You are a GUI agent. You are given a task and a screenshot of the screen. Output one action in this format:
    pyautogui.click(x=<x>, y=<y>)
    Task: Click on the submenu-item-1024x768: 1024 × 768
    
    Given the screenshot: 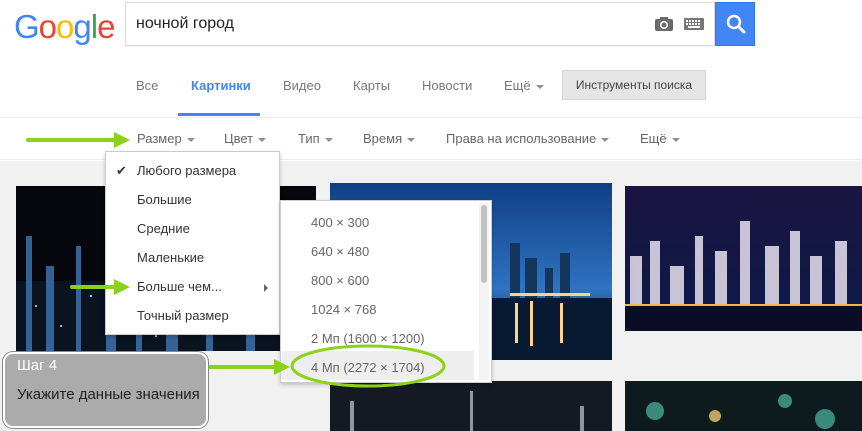 What is the action you would take?
    pyautogui.click(x=343, y=309)
    